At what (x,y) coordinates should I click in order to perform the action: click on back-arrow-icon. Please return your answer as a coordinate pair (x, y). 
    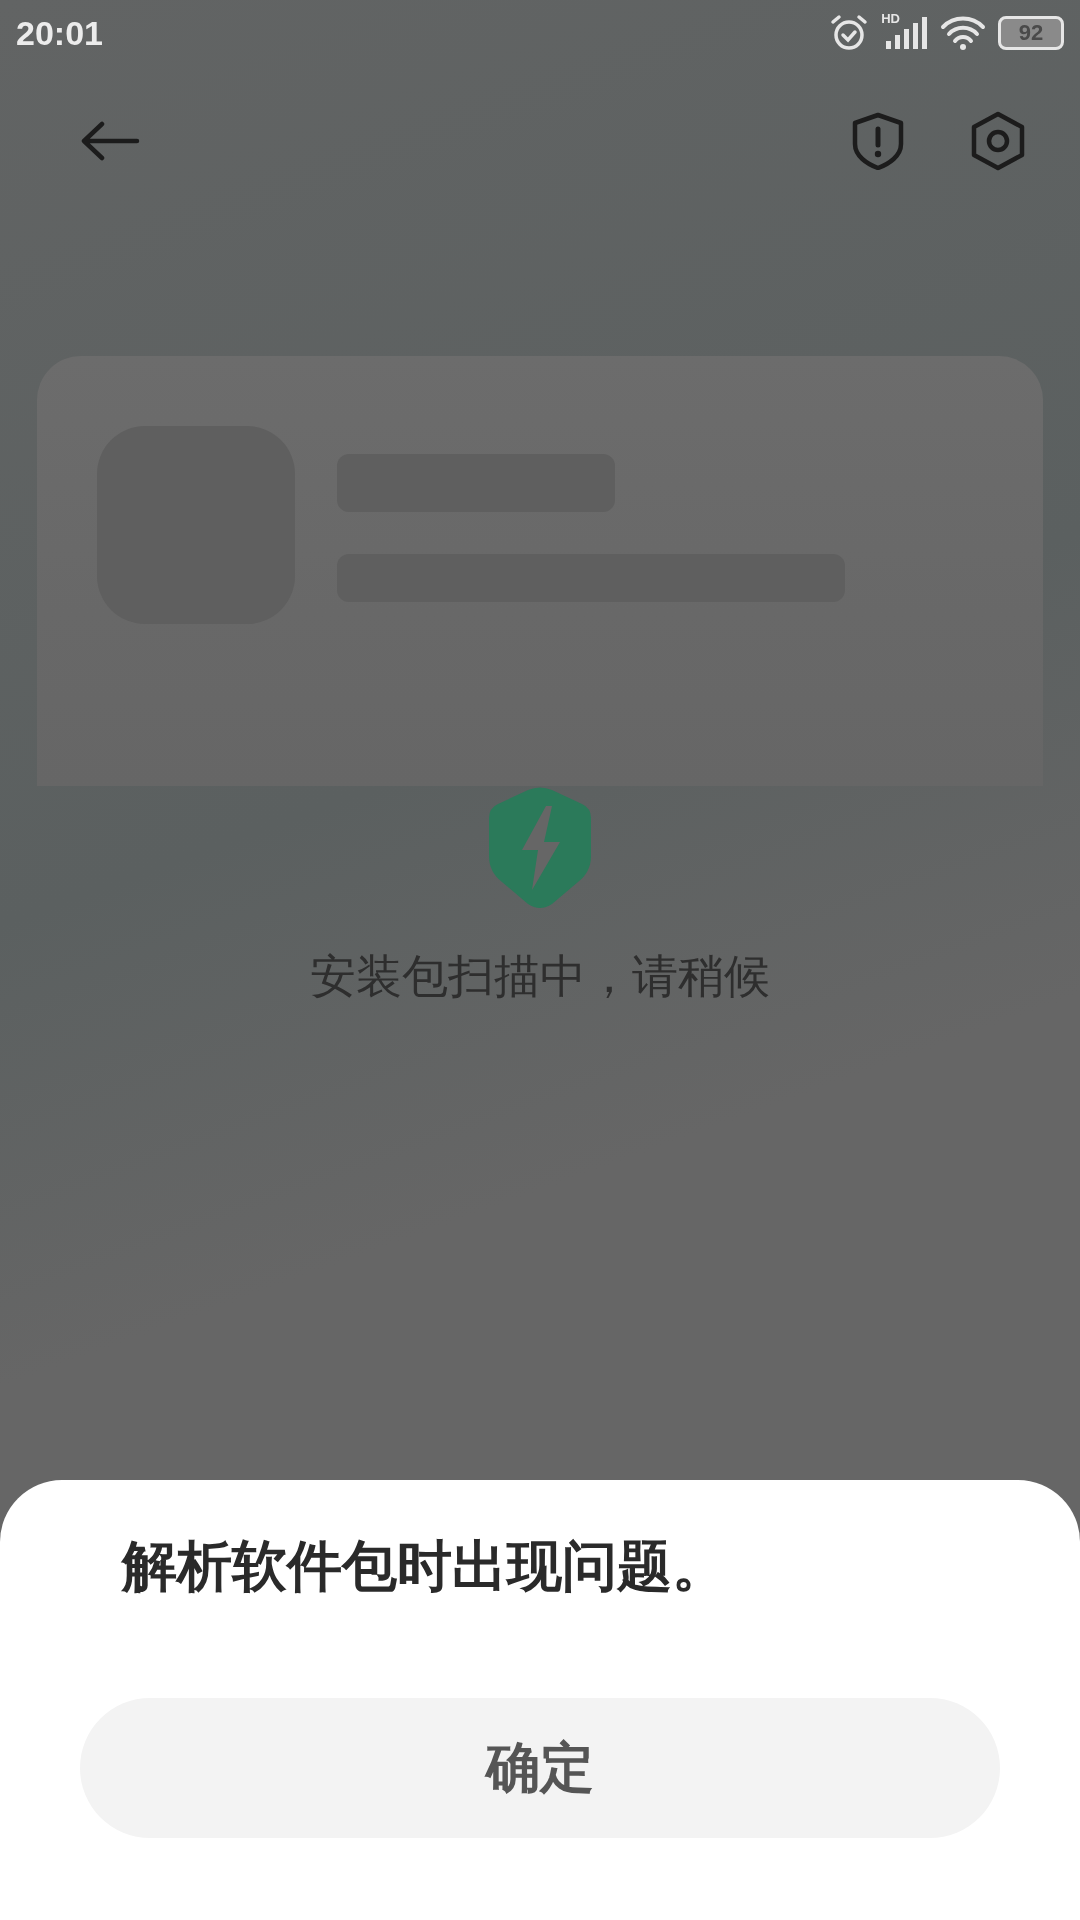
    Looking at the image, I should click on (110, 141).